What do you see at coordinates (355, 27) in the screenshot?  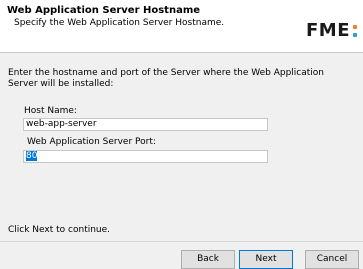 I see `logo-dot-orange` at bounding box center [355, 27].